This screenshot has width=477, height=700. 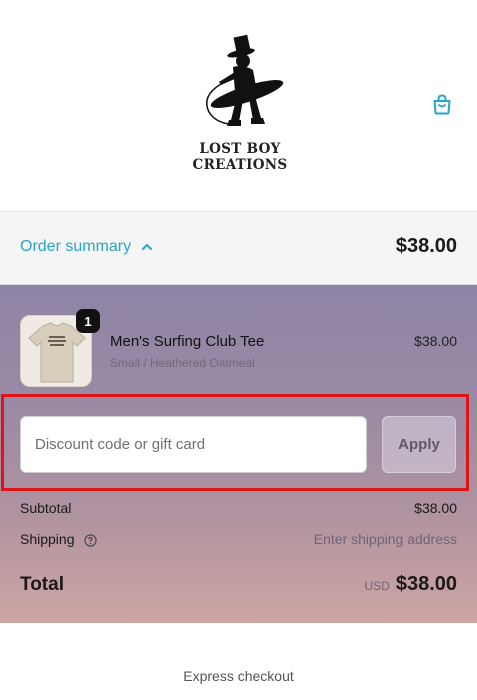 What do you see at coordinates (182, 363) in the screenshot?
I see `product-variant: Small / Heathered Oatmeal` at bounding box center [182, 363].